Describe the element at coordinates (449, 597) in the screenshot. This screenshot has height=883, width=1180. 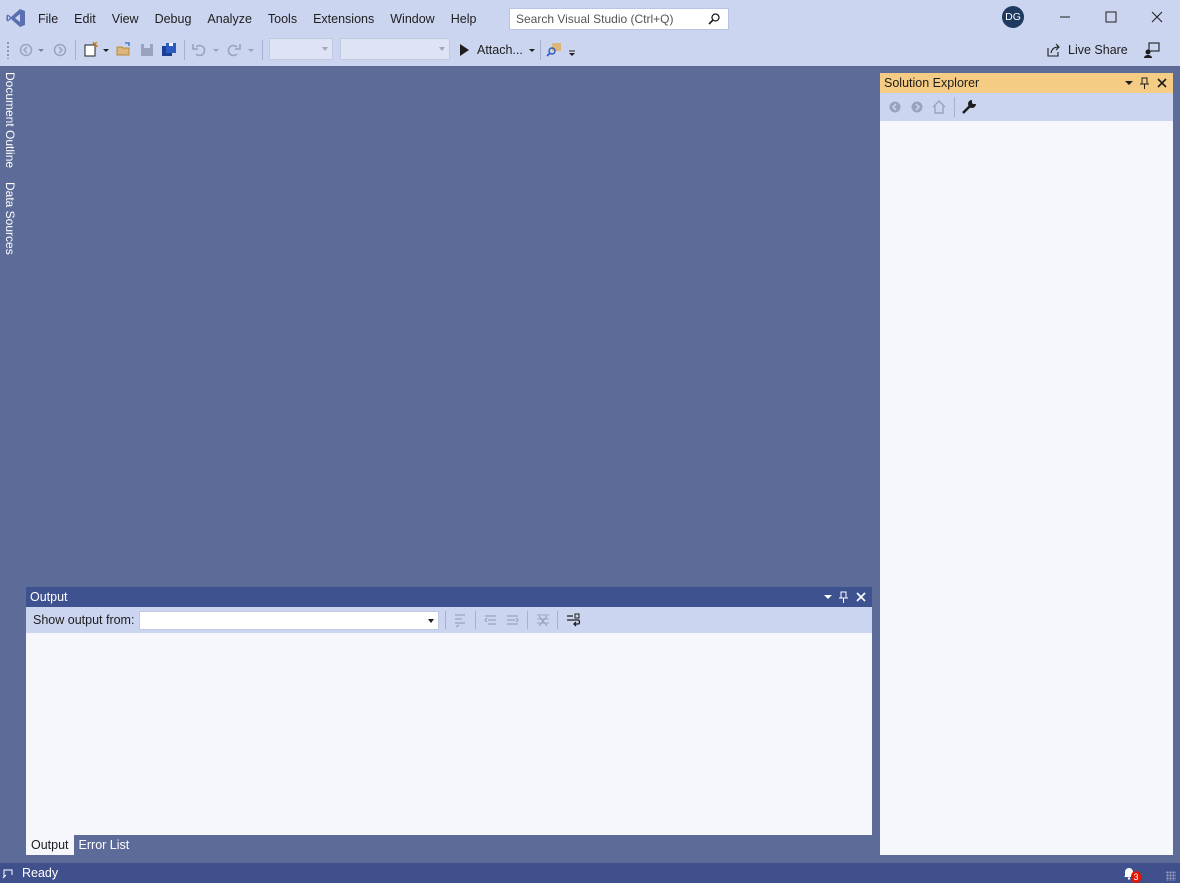
I see `output-header: Output` at that location.